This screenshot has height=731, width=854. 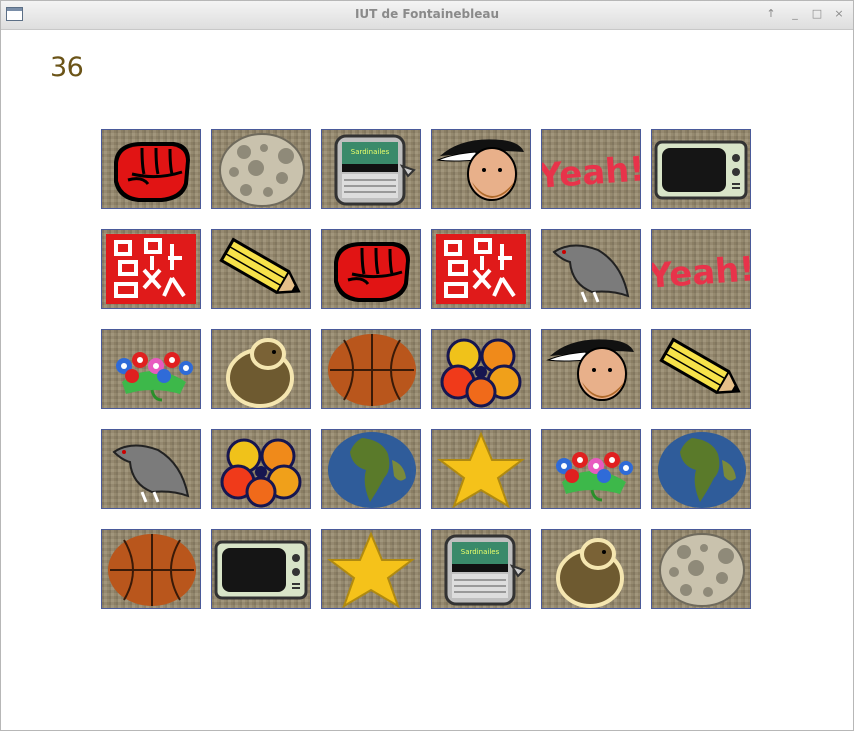 I want to click on title-bar: IUT de Fontainebleau ↑ _ □ ×, so click(x=427, y=15).